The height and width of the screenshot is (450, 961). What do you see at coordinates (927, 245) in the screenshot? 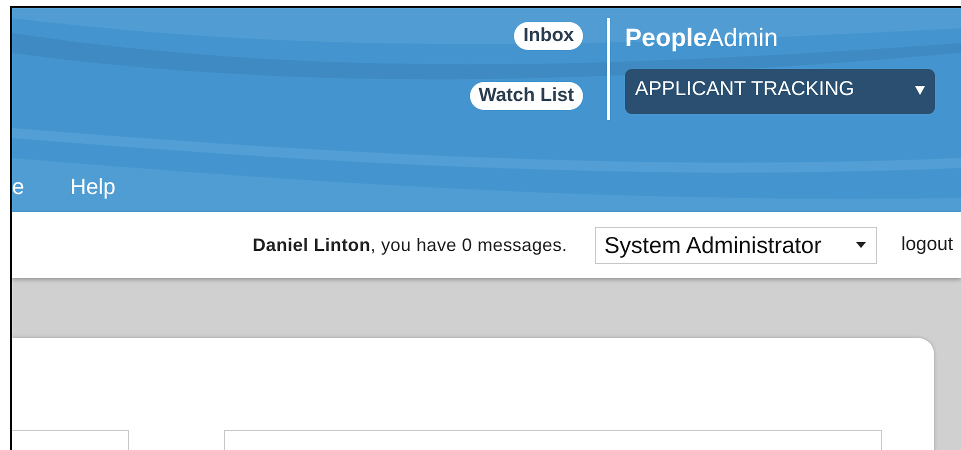
I see `logout-link: logout` at bounding box center [927, 245].